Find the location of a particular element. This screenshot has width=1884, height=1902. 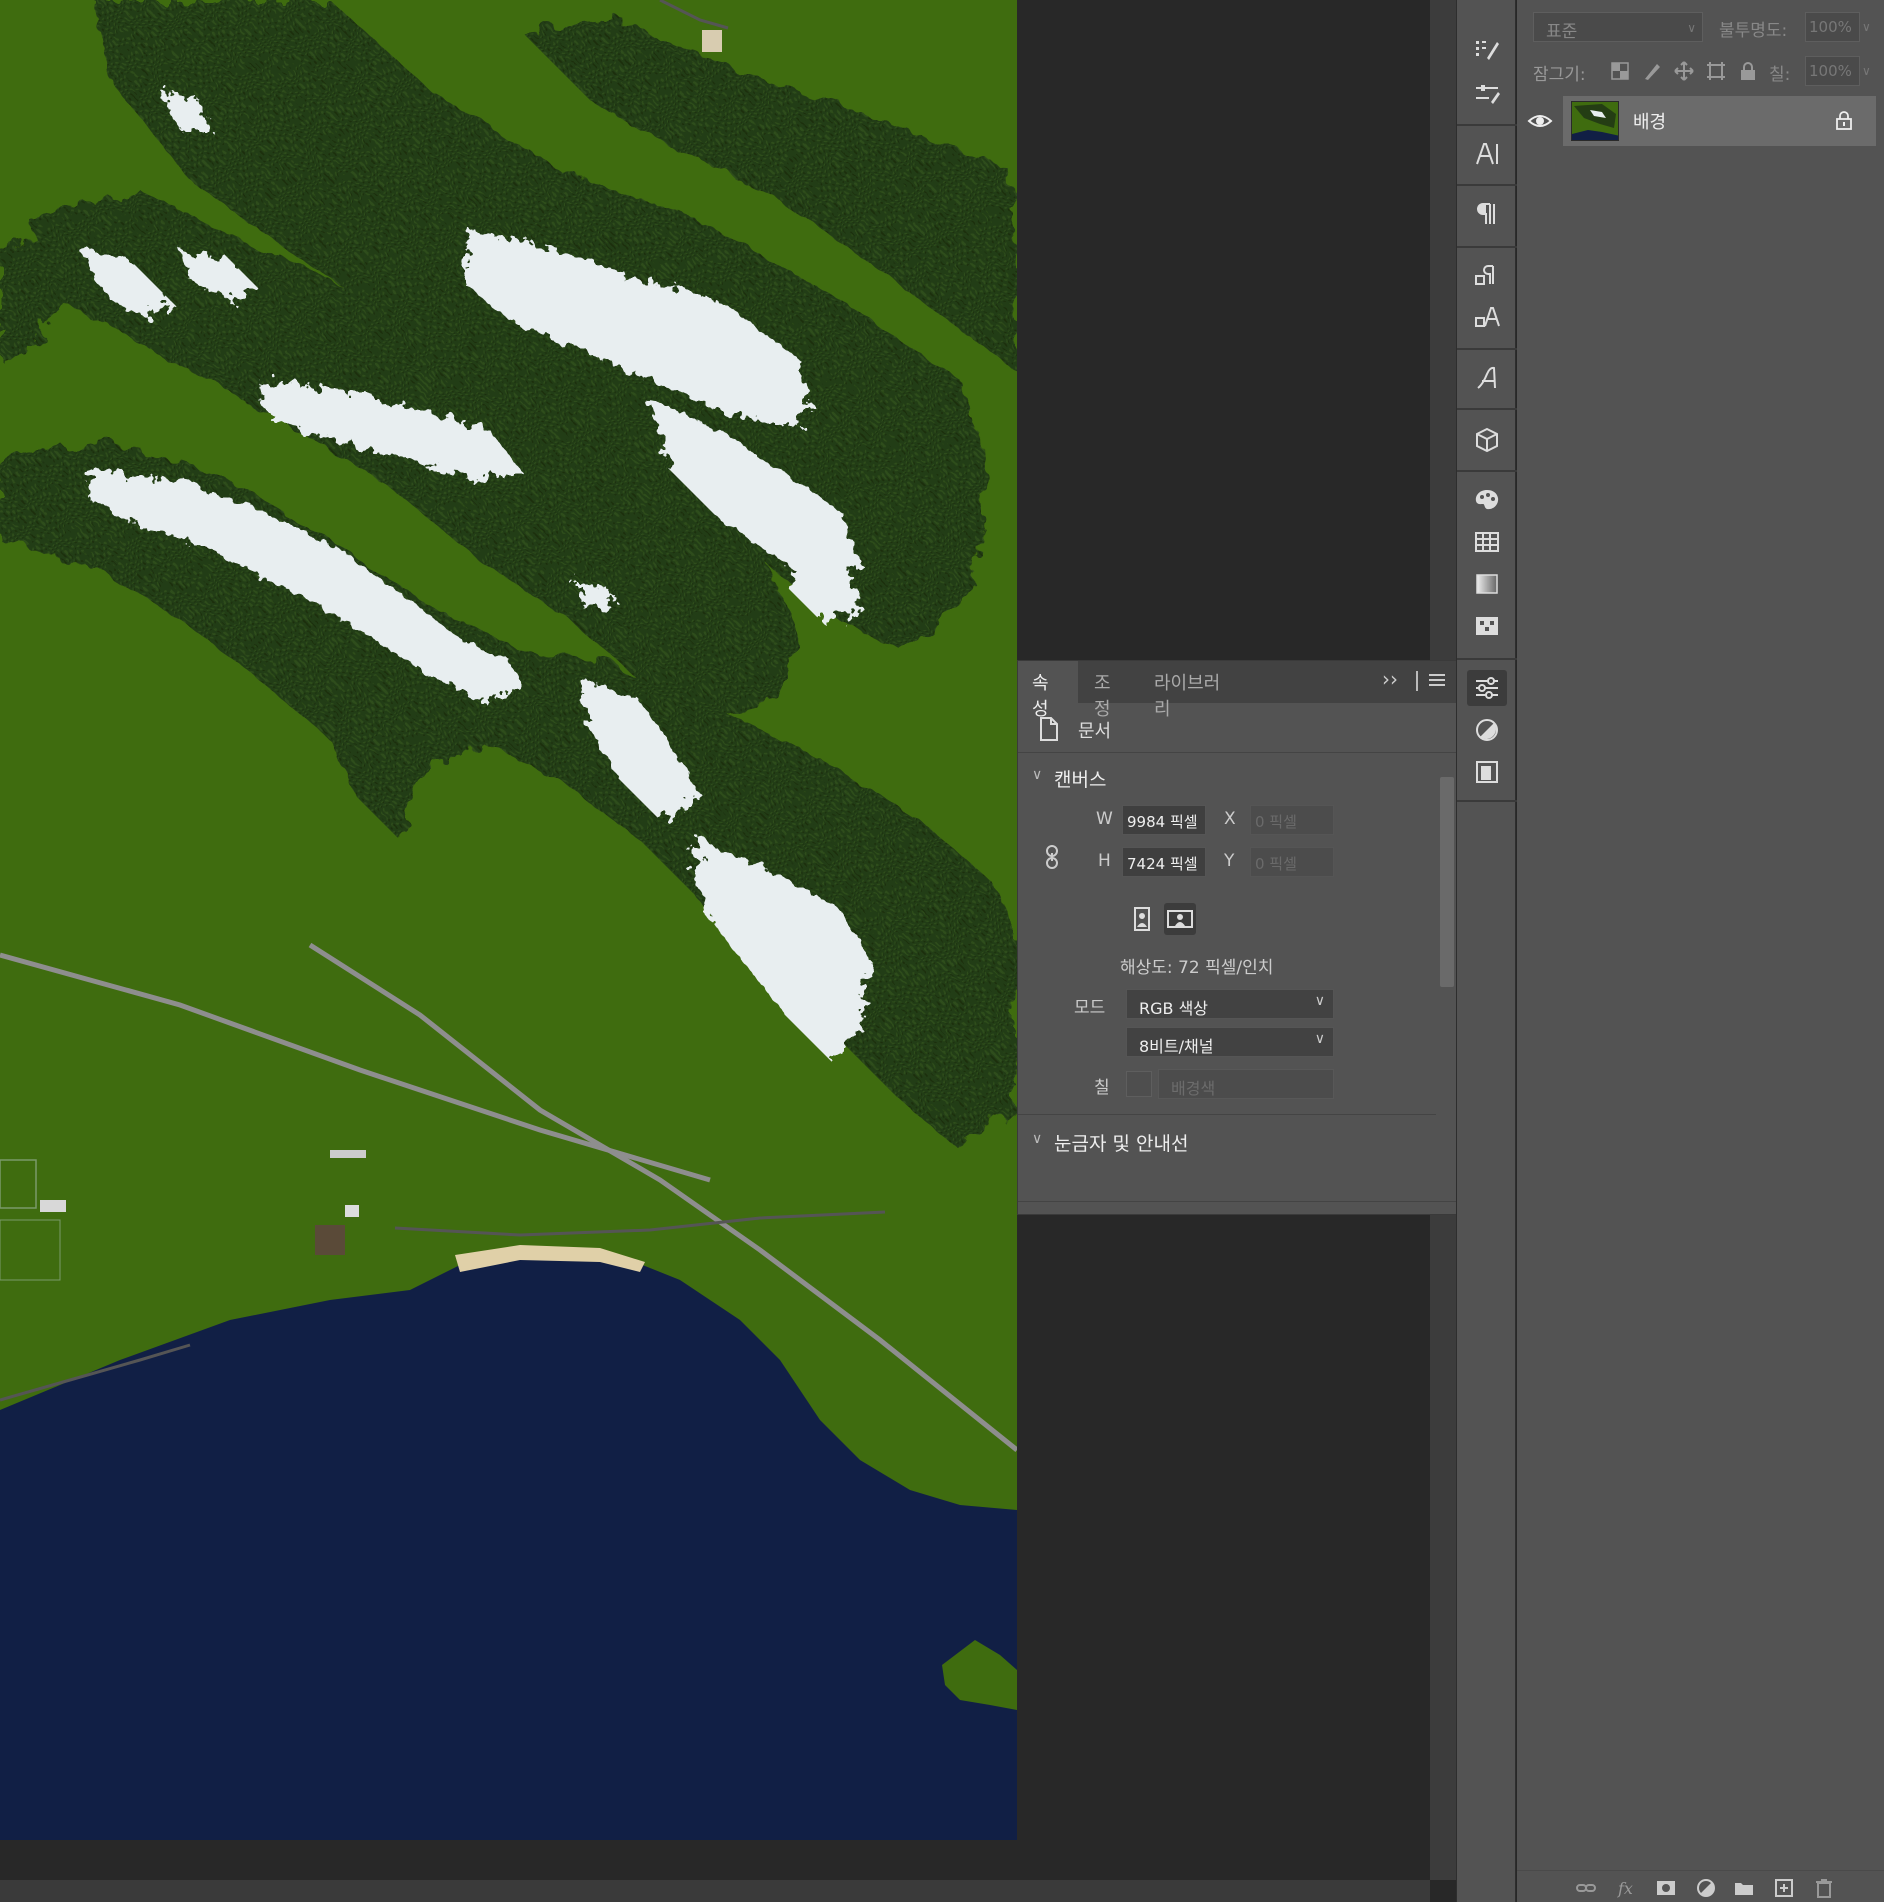

link-layers-icon is located at coordinates (1586, 1888).